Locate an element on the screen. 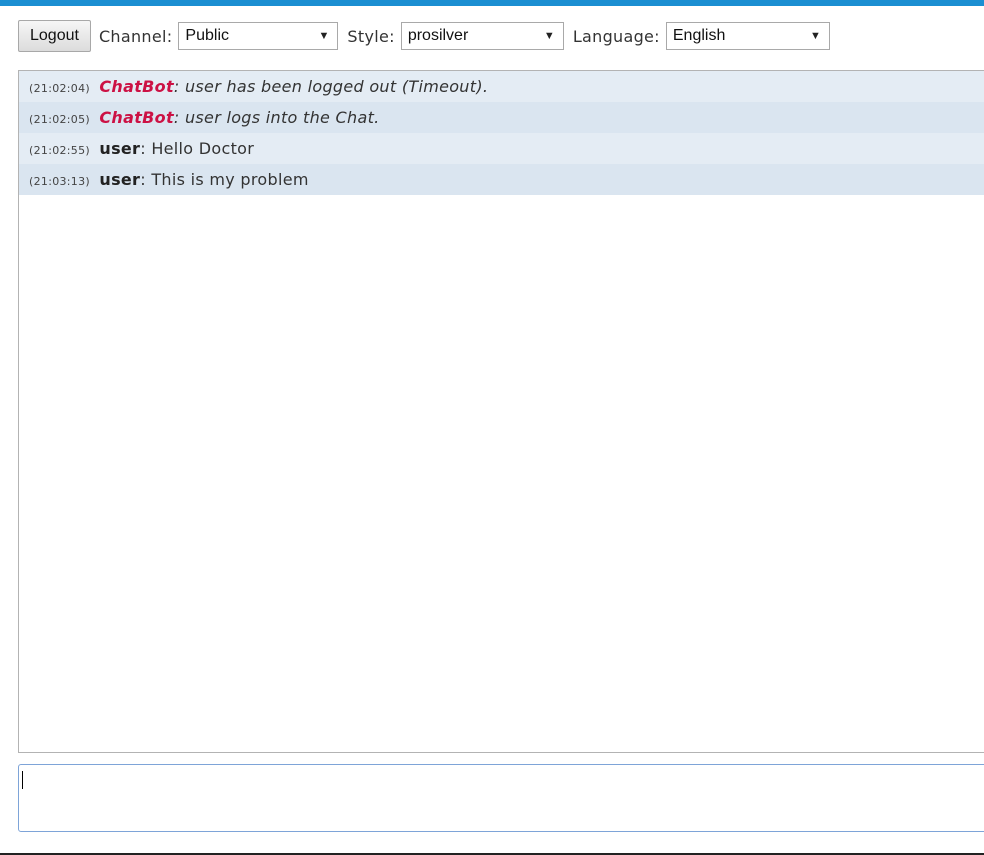 The image size is (984, 855). language-select-value: English is located at coordinates (699, 35).